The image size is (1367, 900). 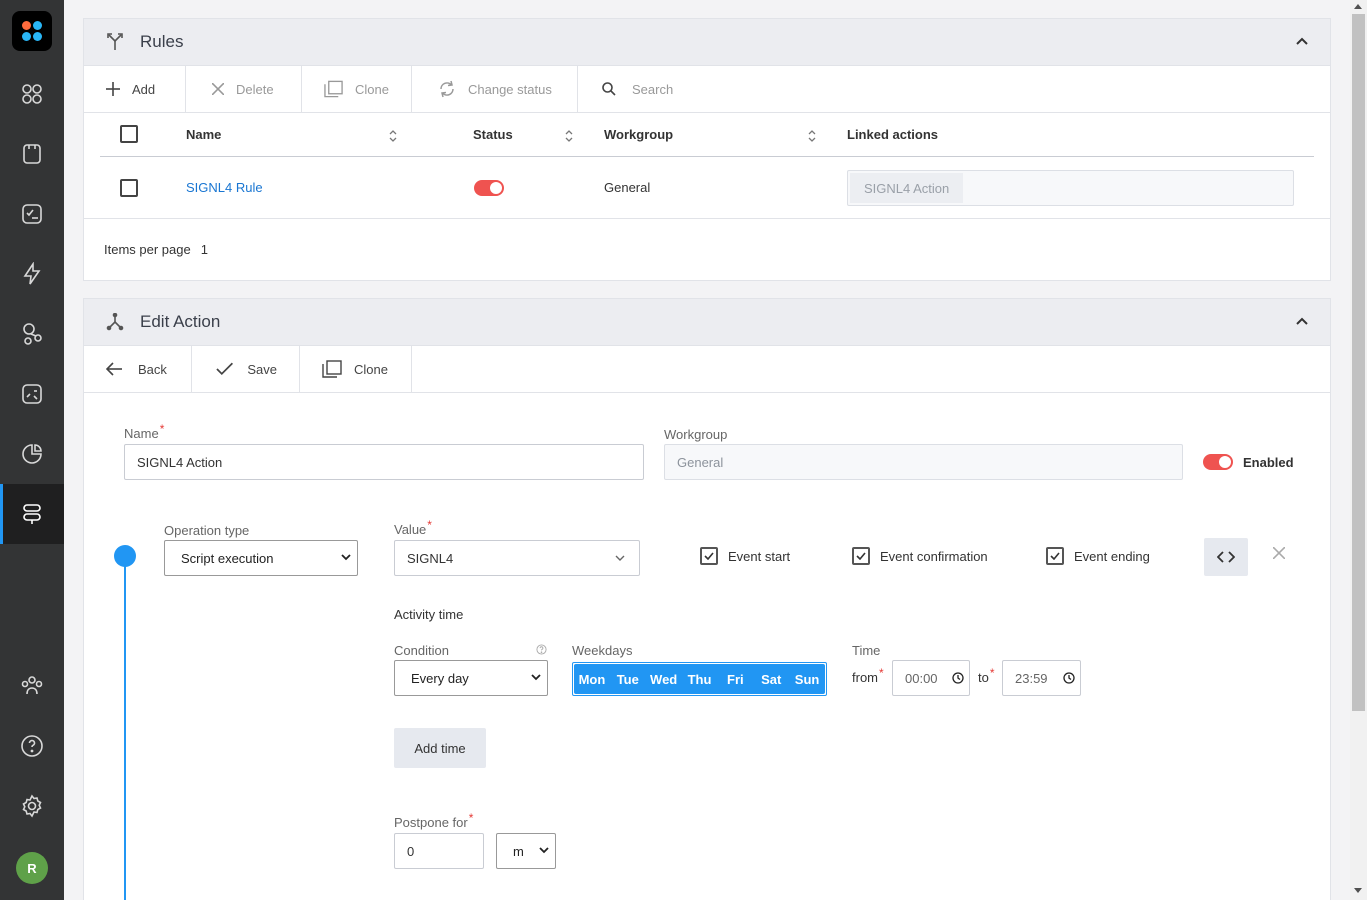 I want to click on users-icon, so click(x=32, y=686).